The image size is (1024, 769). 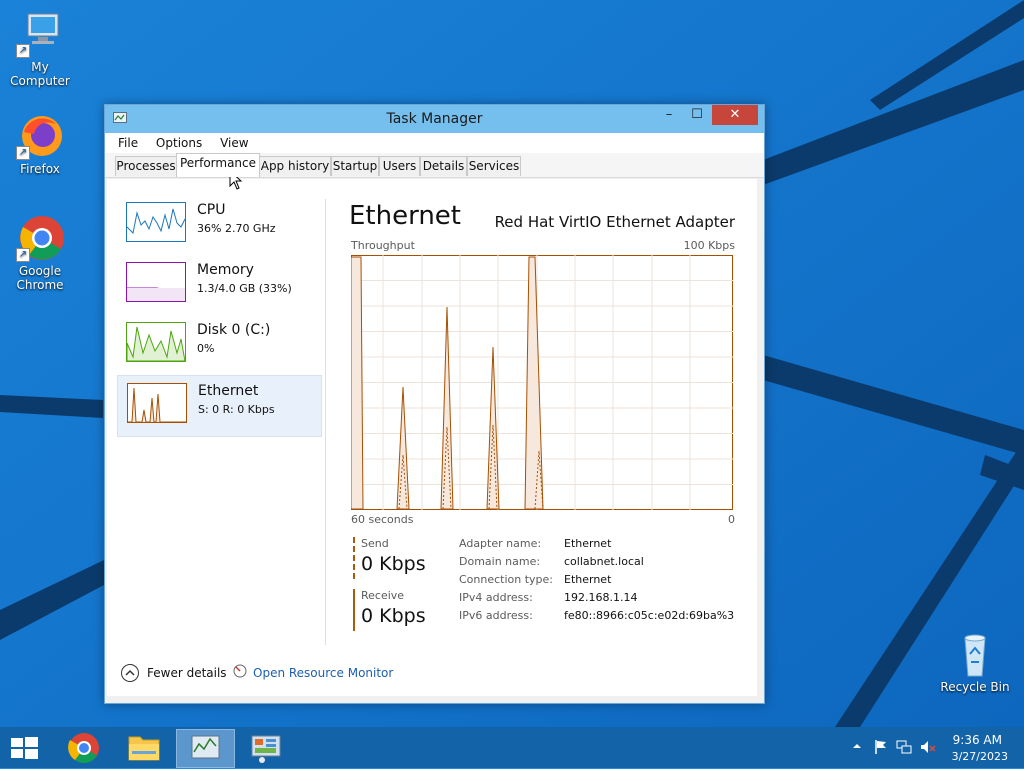 I want to click on desktop-icon-firefox: ↗ Firefox, so click(x=40, y=144).